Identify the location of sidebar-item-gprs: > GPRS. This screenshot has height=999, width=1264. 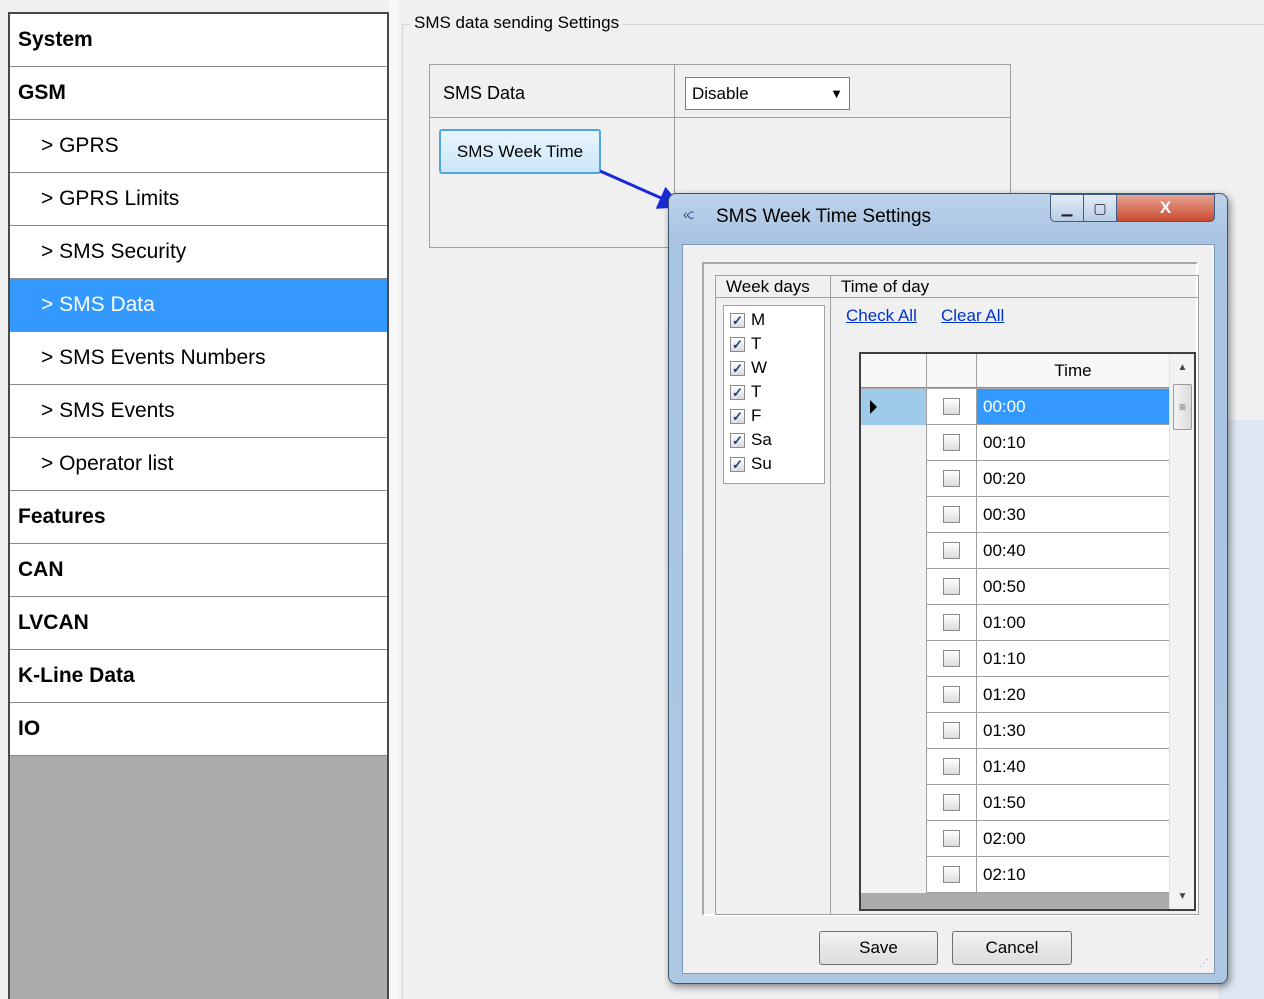
(198, 146).